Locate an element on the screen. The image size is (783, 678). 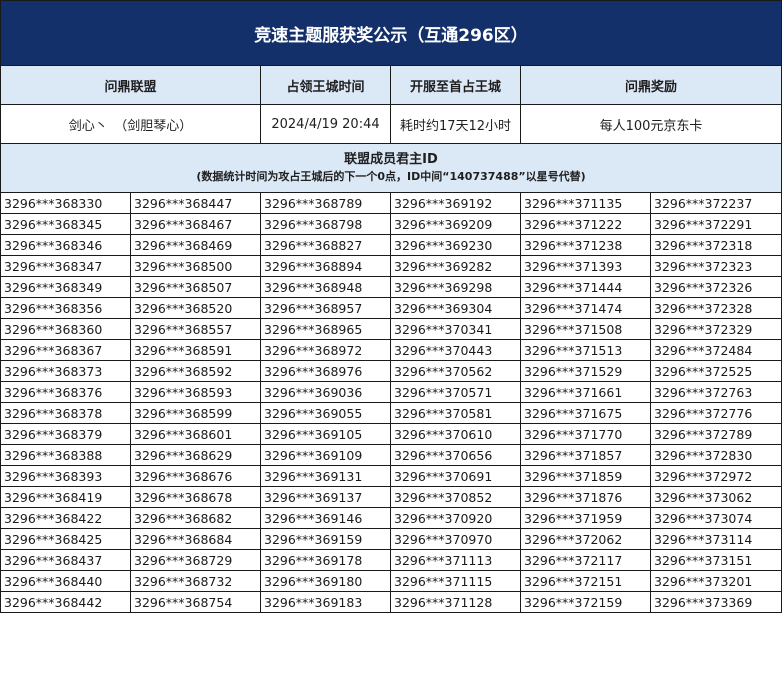
header-alliance: 问鼎联盟 is located at coordinates (130, 85).